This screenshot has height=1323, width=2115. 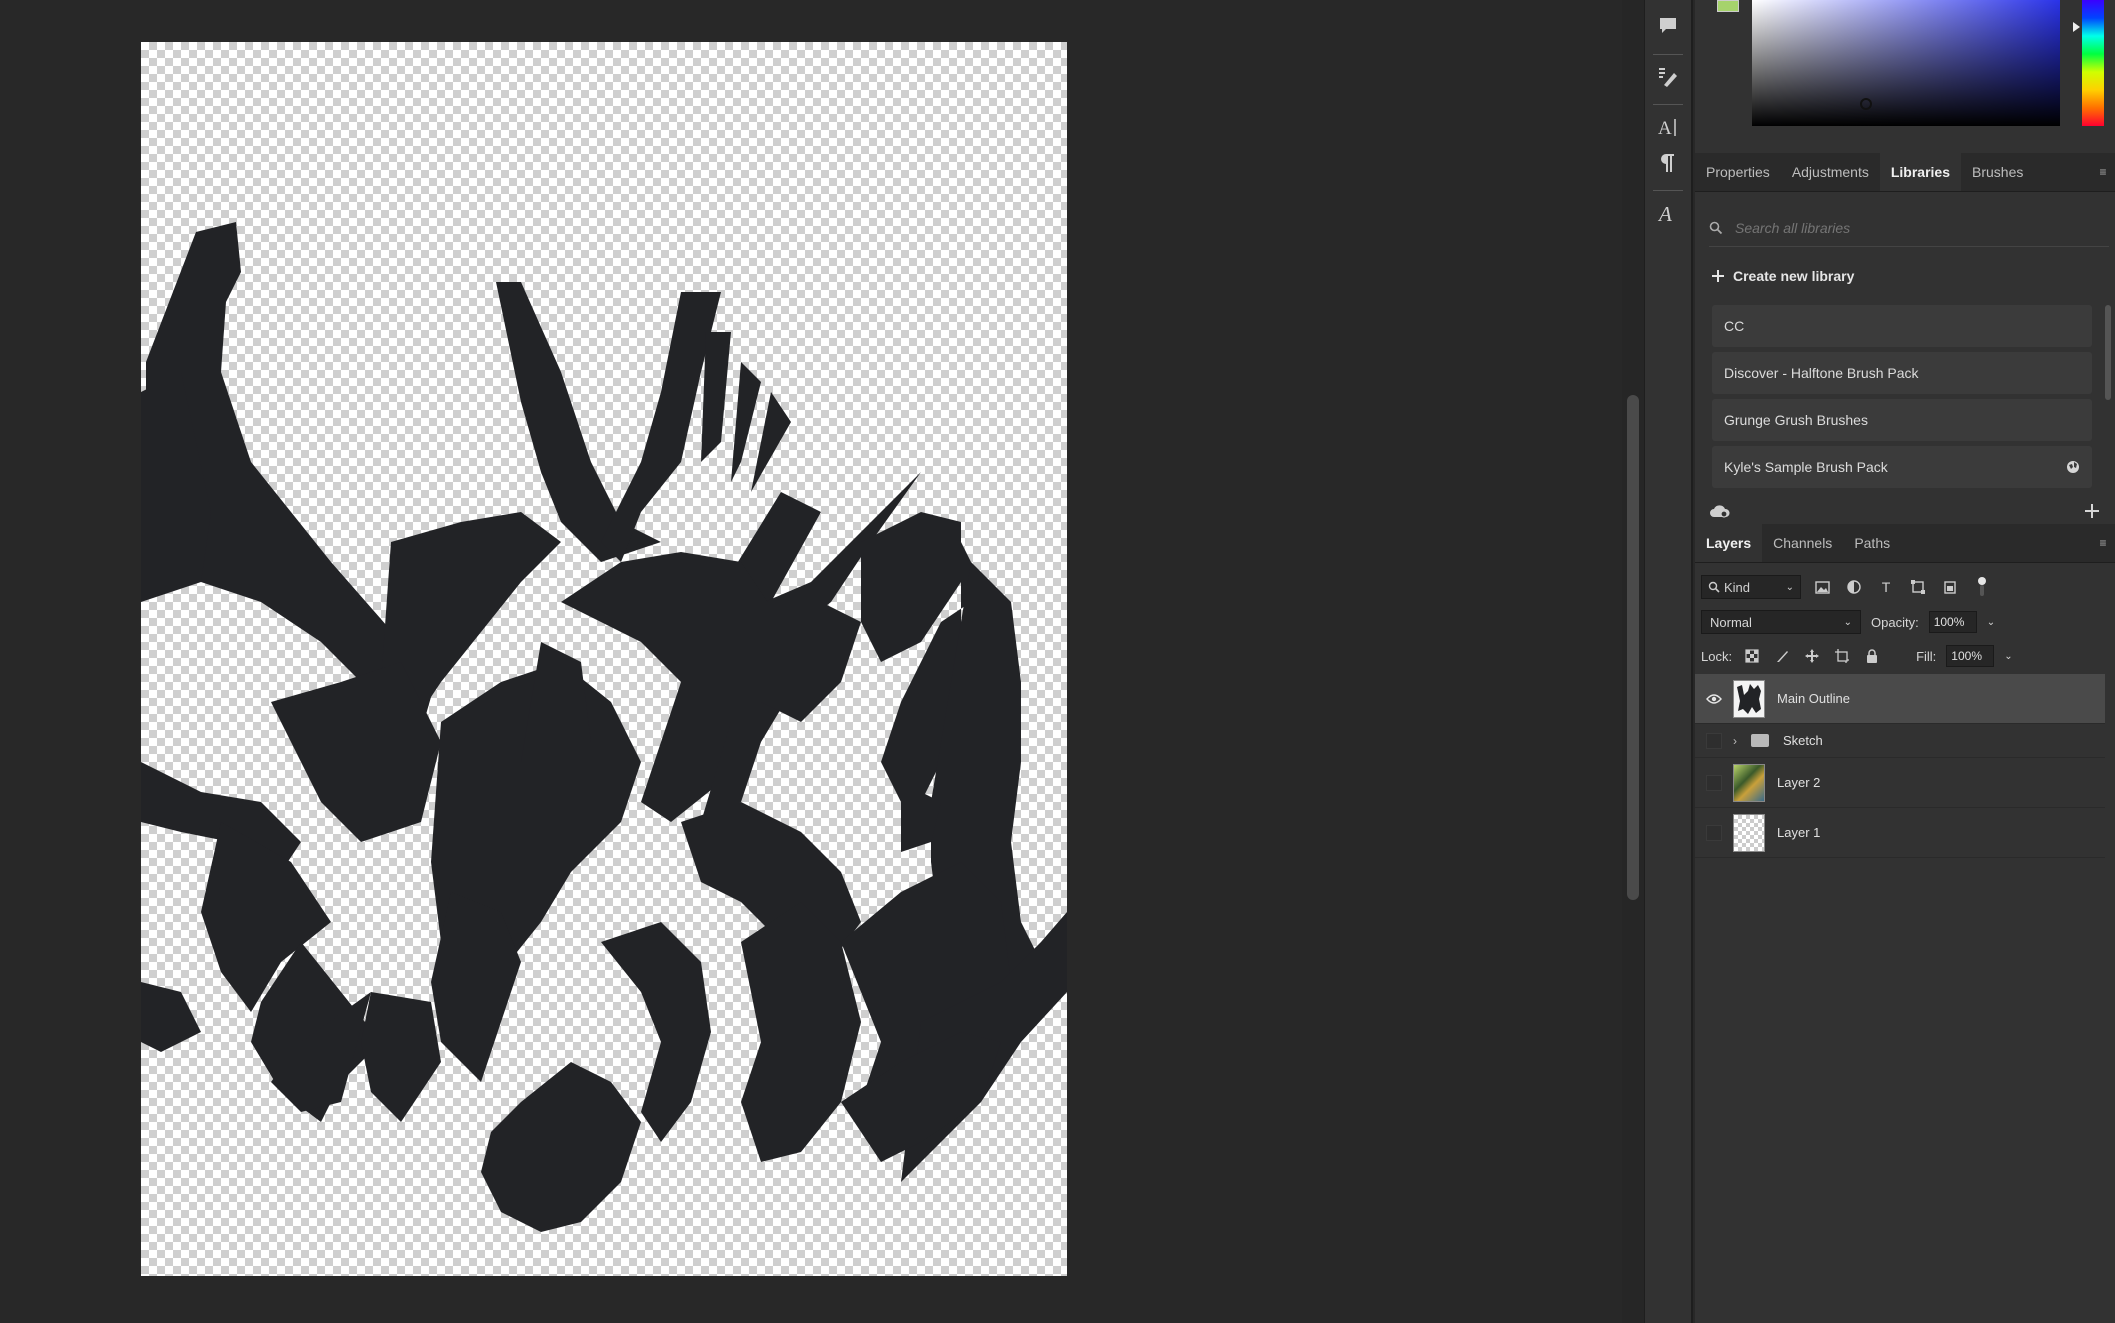 I want to click on library-search-input, so click(x=1900, y=228).